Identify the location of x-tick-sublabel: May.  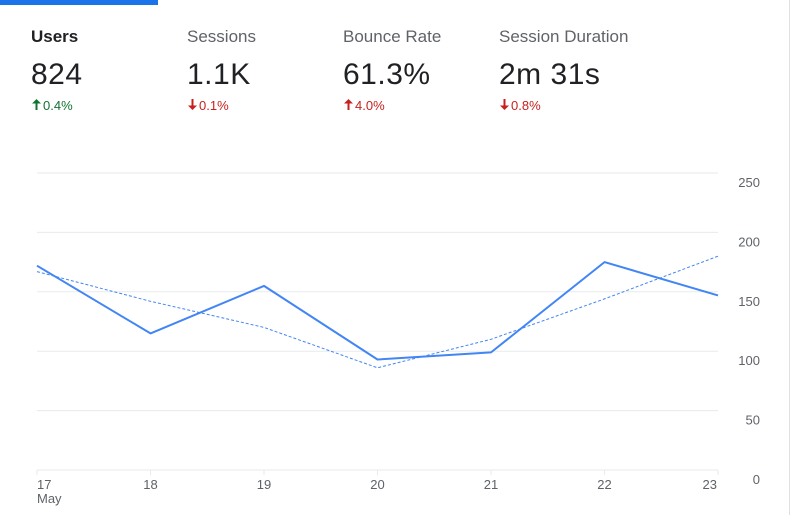
(49, 498).